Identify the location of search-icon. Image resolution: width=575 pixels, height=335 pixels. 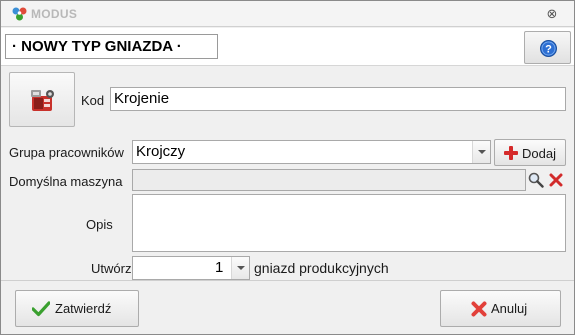
(536, 180).